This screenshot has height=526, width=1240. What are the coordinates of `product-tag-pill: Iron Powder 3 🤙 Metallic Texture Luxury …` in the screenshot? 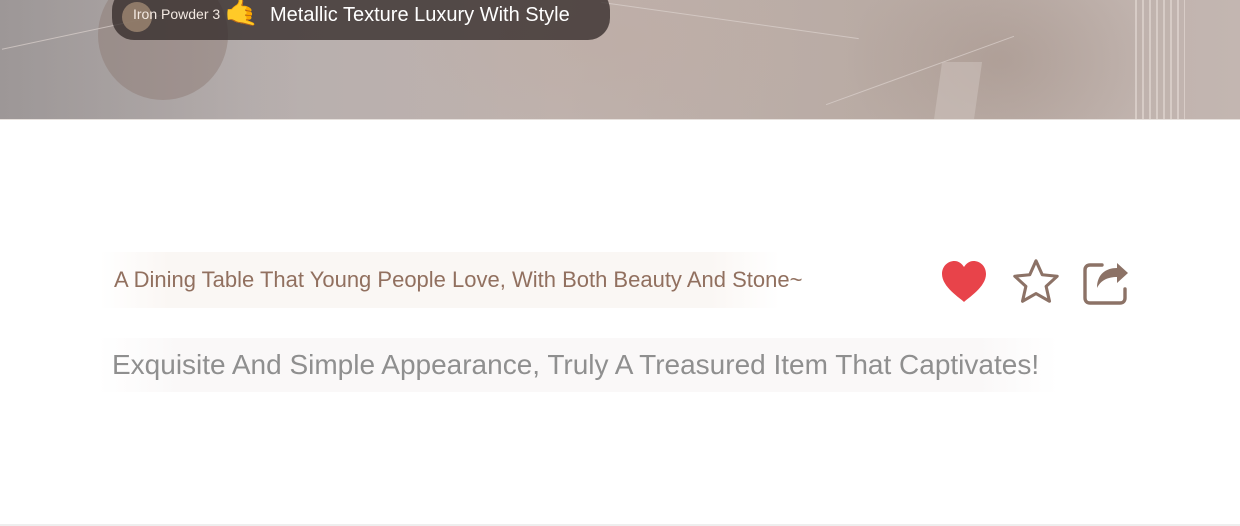 It's located at (361, 20).